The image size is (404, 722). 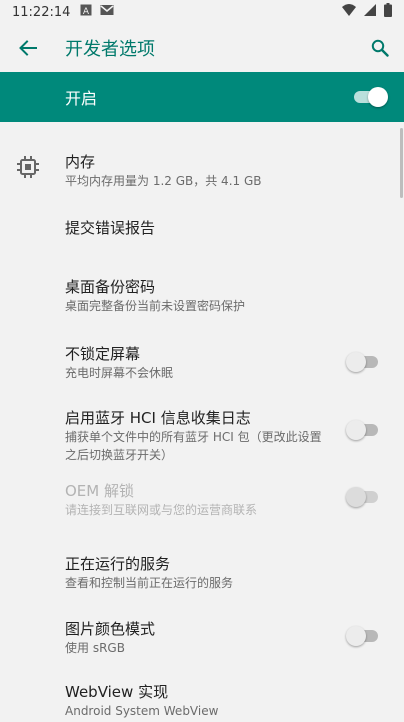 I want to click on bt-hci-log-toggle, so click(x=363, y=430).